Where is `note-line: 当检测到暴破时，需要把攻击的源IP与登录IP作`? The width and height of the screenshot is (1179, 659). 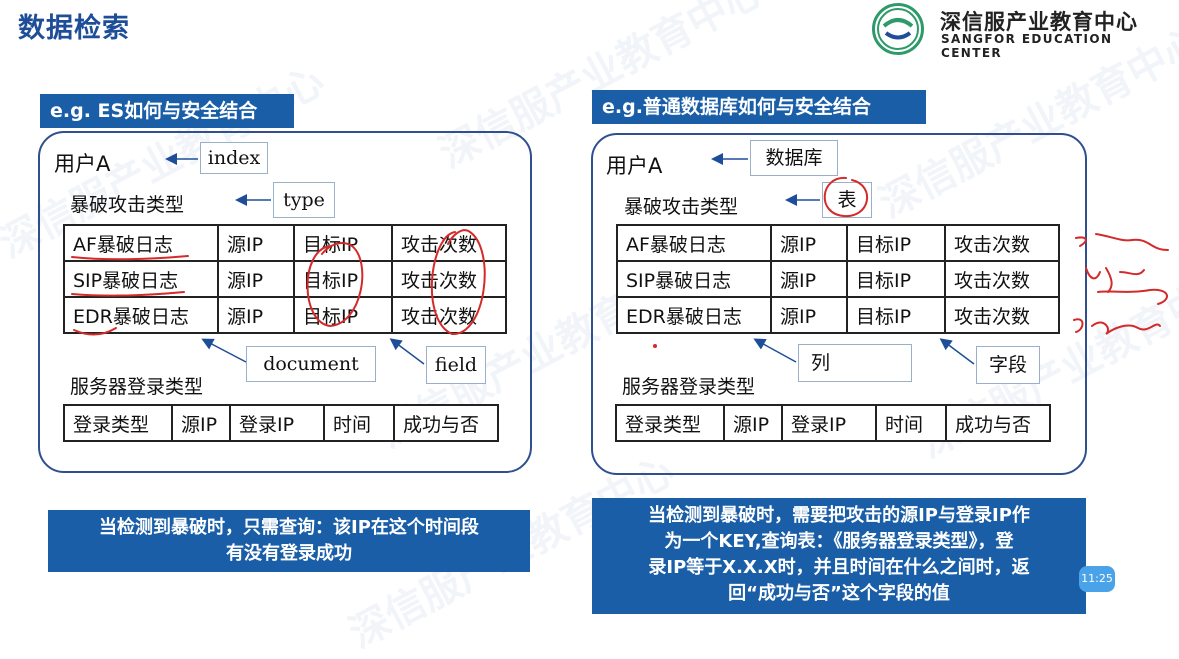
note-line: 当检测到暴破时，需要把攻击的源IP与登录IP作 is located at coordinates (839, 515).